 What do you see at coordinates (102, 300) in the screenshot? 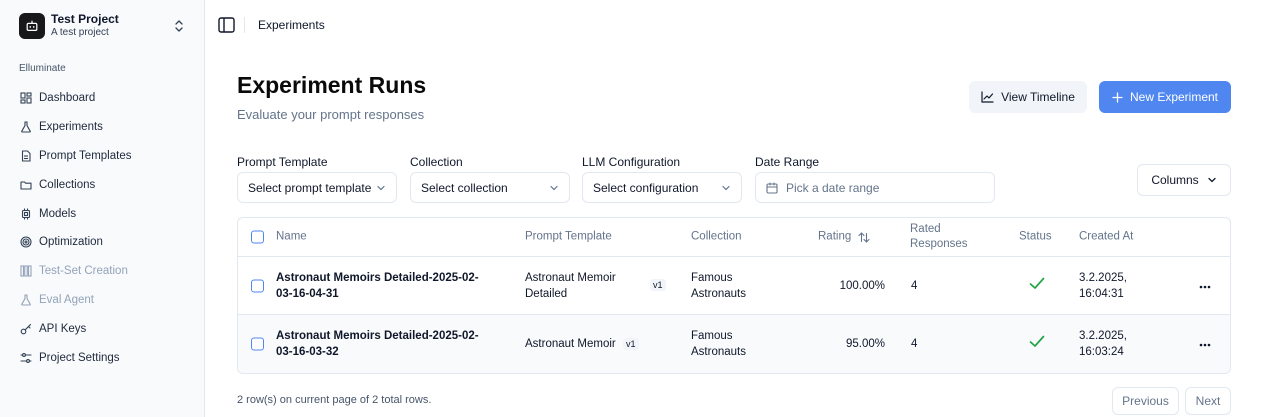
I see `sidebar-item-eval-agent: Eval Agent` at bounding box center [102, 300].